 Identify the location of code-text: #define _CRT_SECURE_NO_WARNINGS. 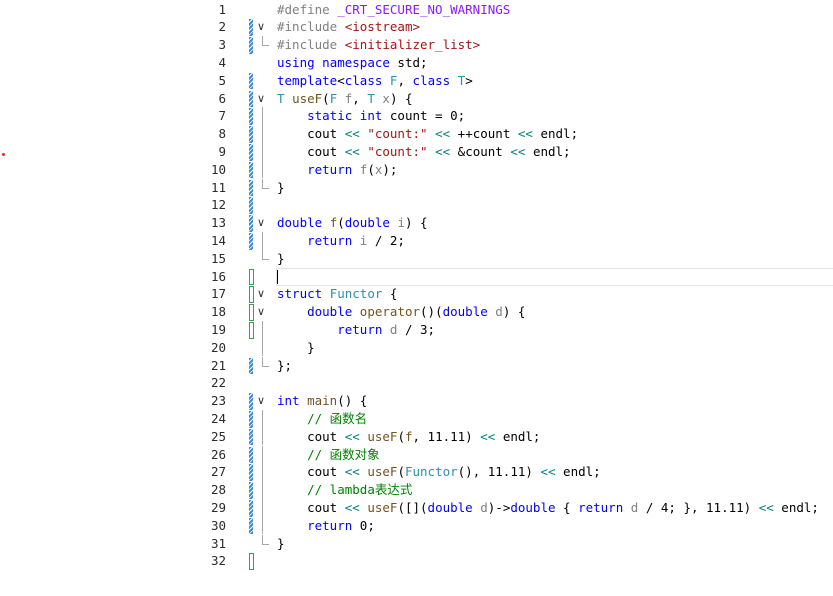
(393, 10).